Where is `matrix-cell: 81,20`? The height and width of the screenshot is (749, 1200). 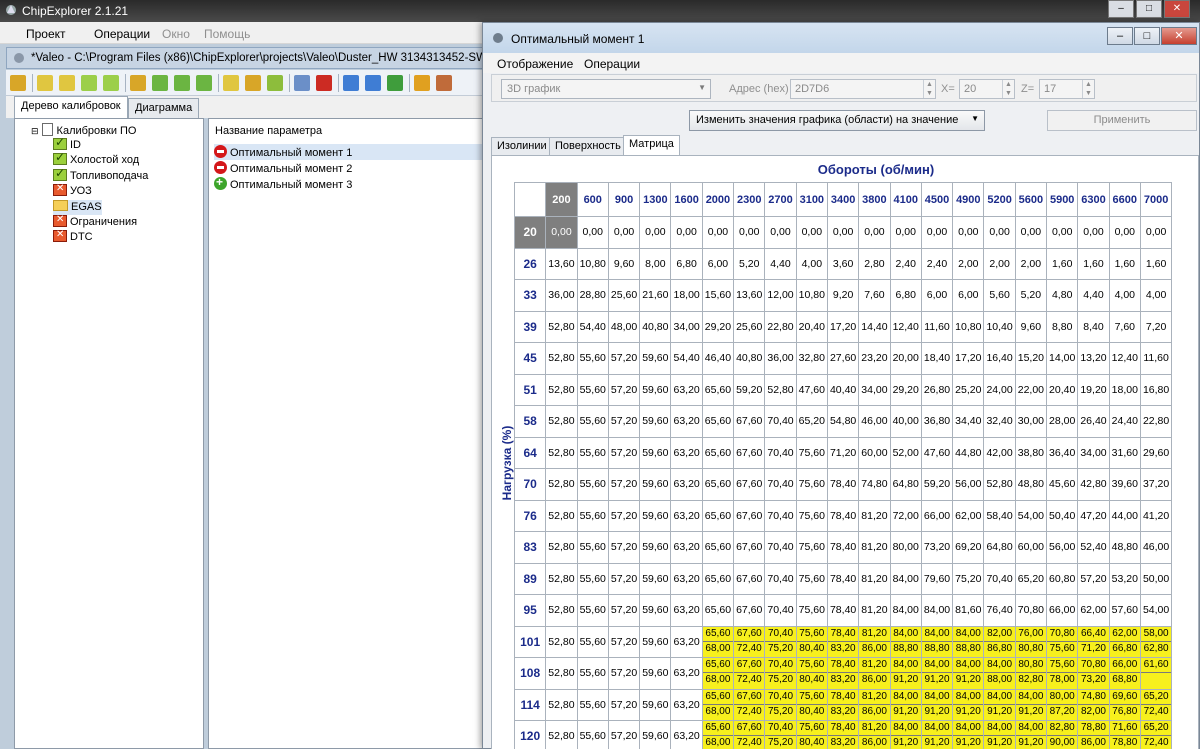 matrix-cell: 81,20 is located at coordinates (874, 578).